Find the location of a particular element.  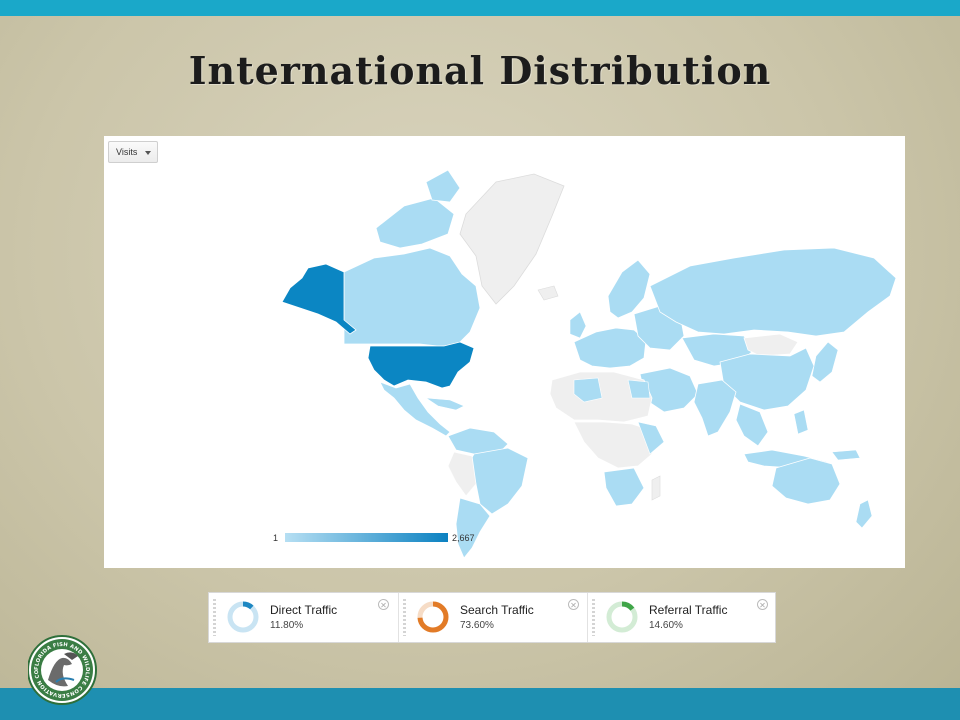

region-papua is located at coordinates (846, 455).